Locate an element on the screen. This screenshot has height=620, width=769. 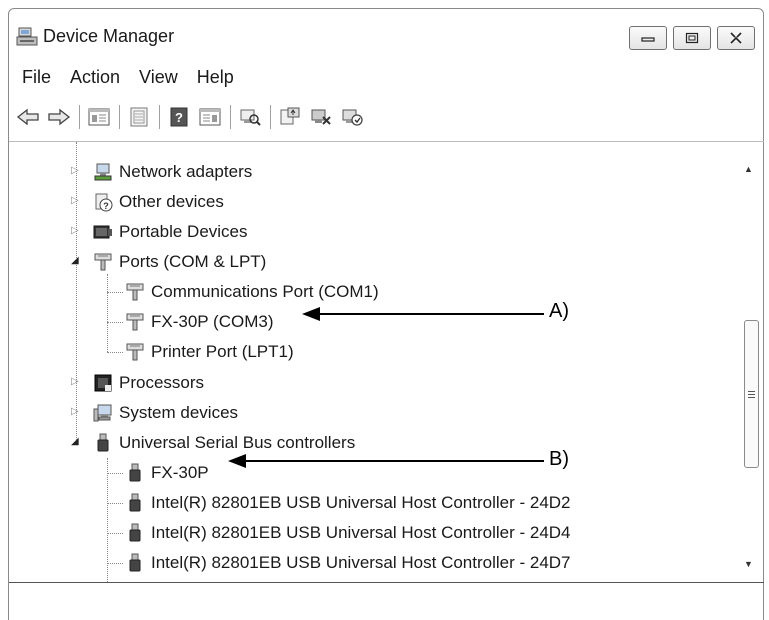
tree-node-fx30p-com3: FX-30P (COM3) is located at coordinates (199, 322).